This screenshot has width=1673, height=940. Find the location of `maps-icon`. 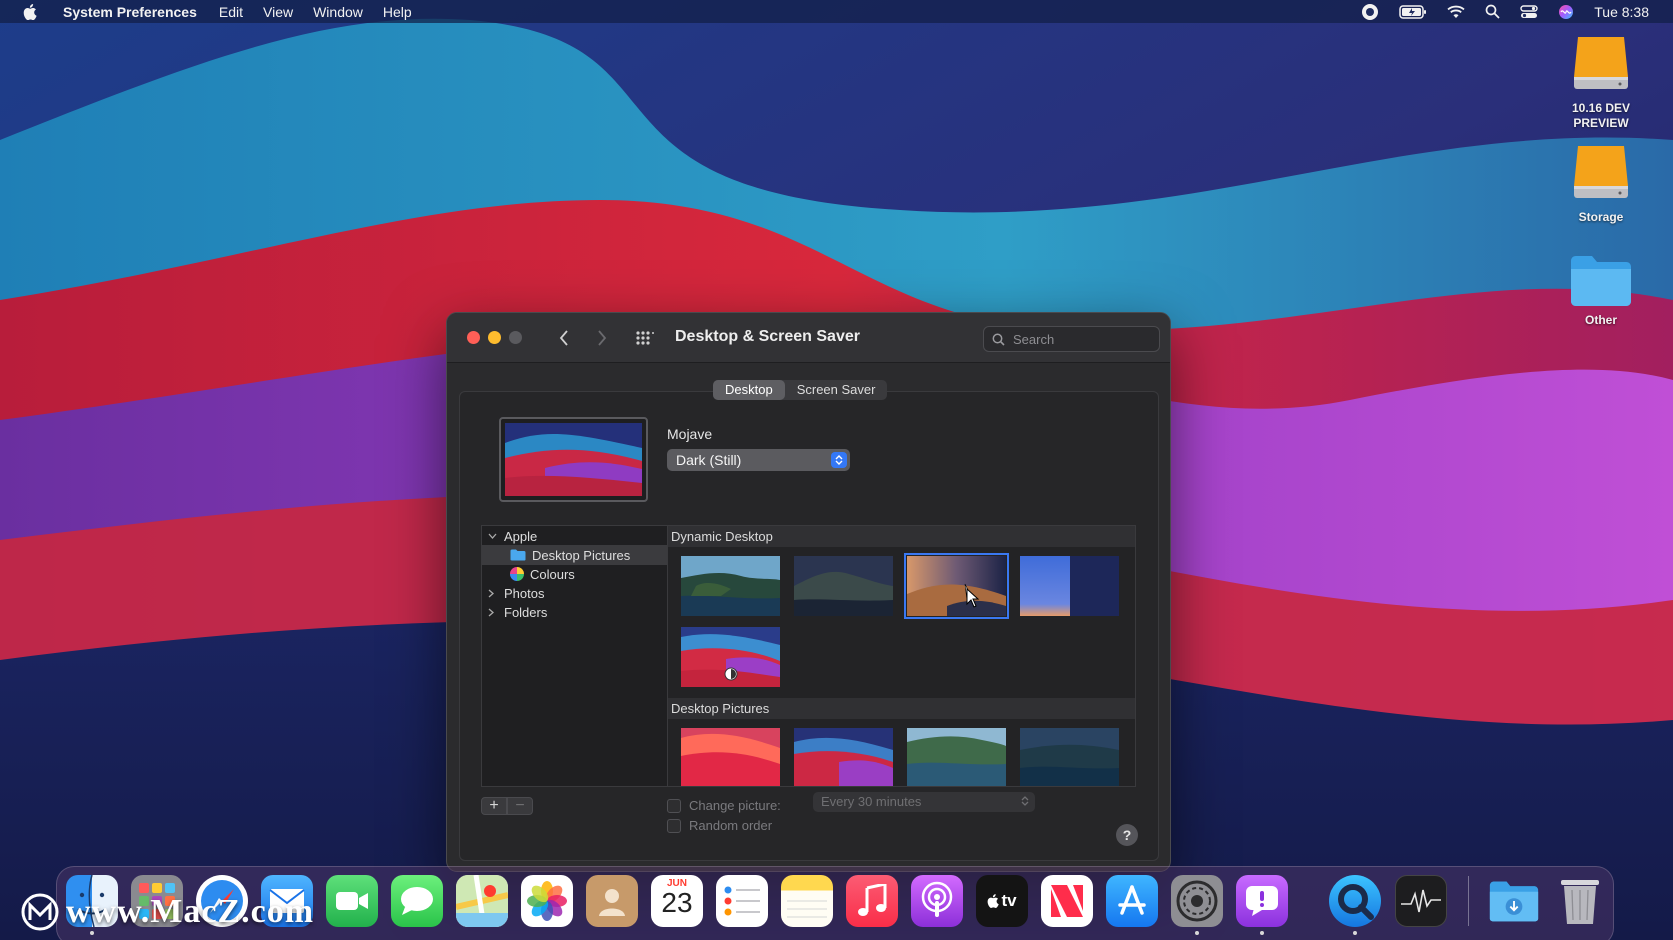

maps-icon is located at coordinates (482, 901).